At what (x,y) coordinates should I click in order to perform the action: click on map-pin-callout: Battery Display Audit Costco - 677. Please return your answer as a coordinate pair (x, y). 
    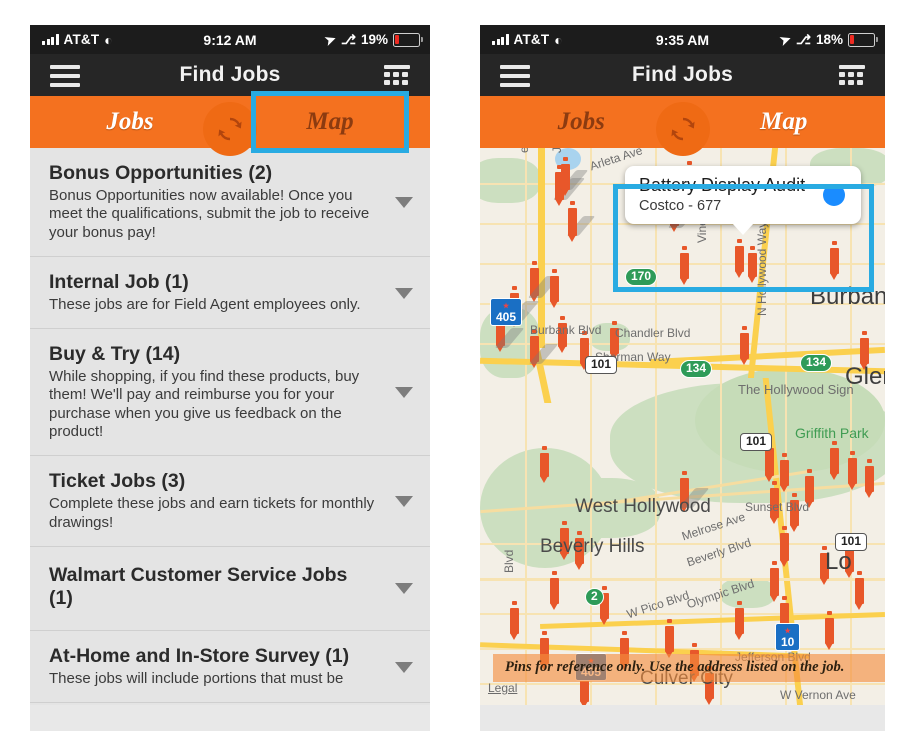
    Looking at the image, I should click on (743, 200).